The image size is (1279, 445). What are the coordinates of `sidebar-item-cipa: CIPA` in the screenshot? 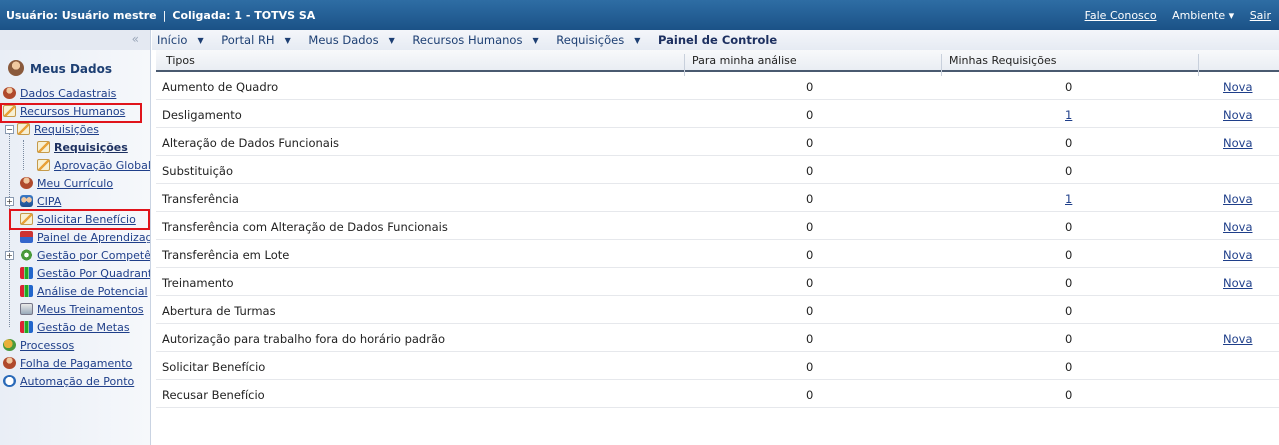 It's located at (40, 202).